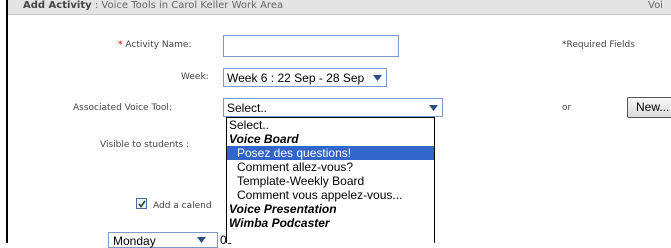 The width and height of the screenshot is (671, 248). I want to click on dropdown-option: Template-Weekly Board, so click(330, 181).